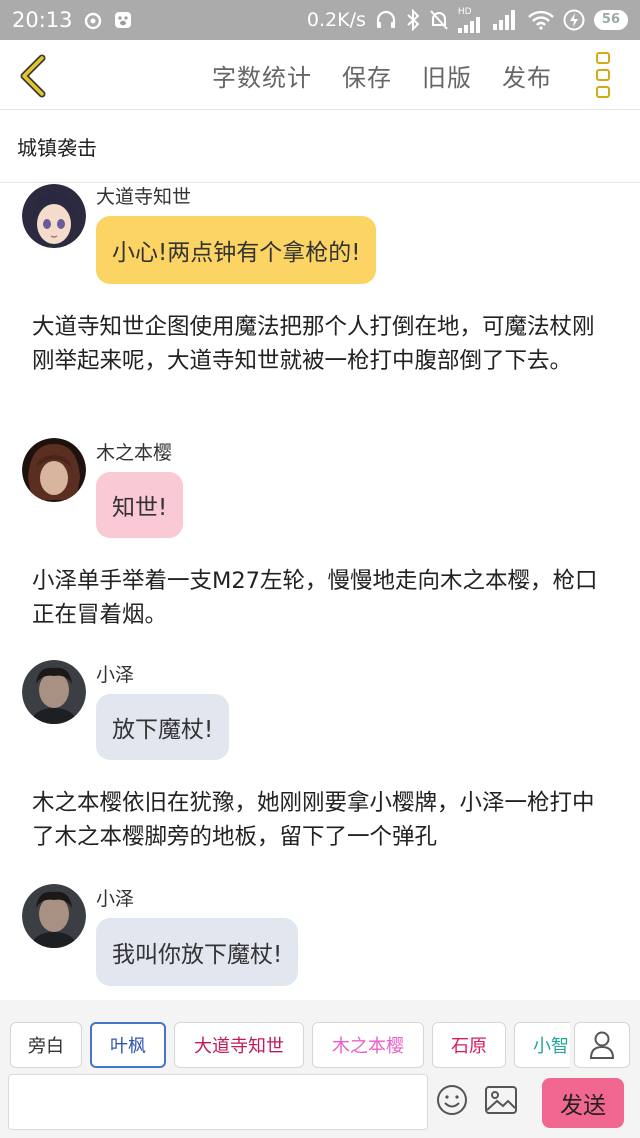 This screenshot has width=640, height=1138. I want to click on publish-button: 发布, so click(527, 75).